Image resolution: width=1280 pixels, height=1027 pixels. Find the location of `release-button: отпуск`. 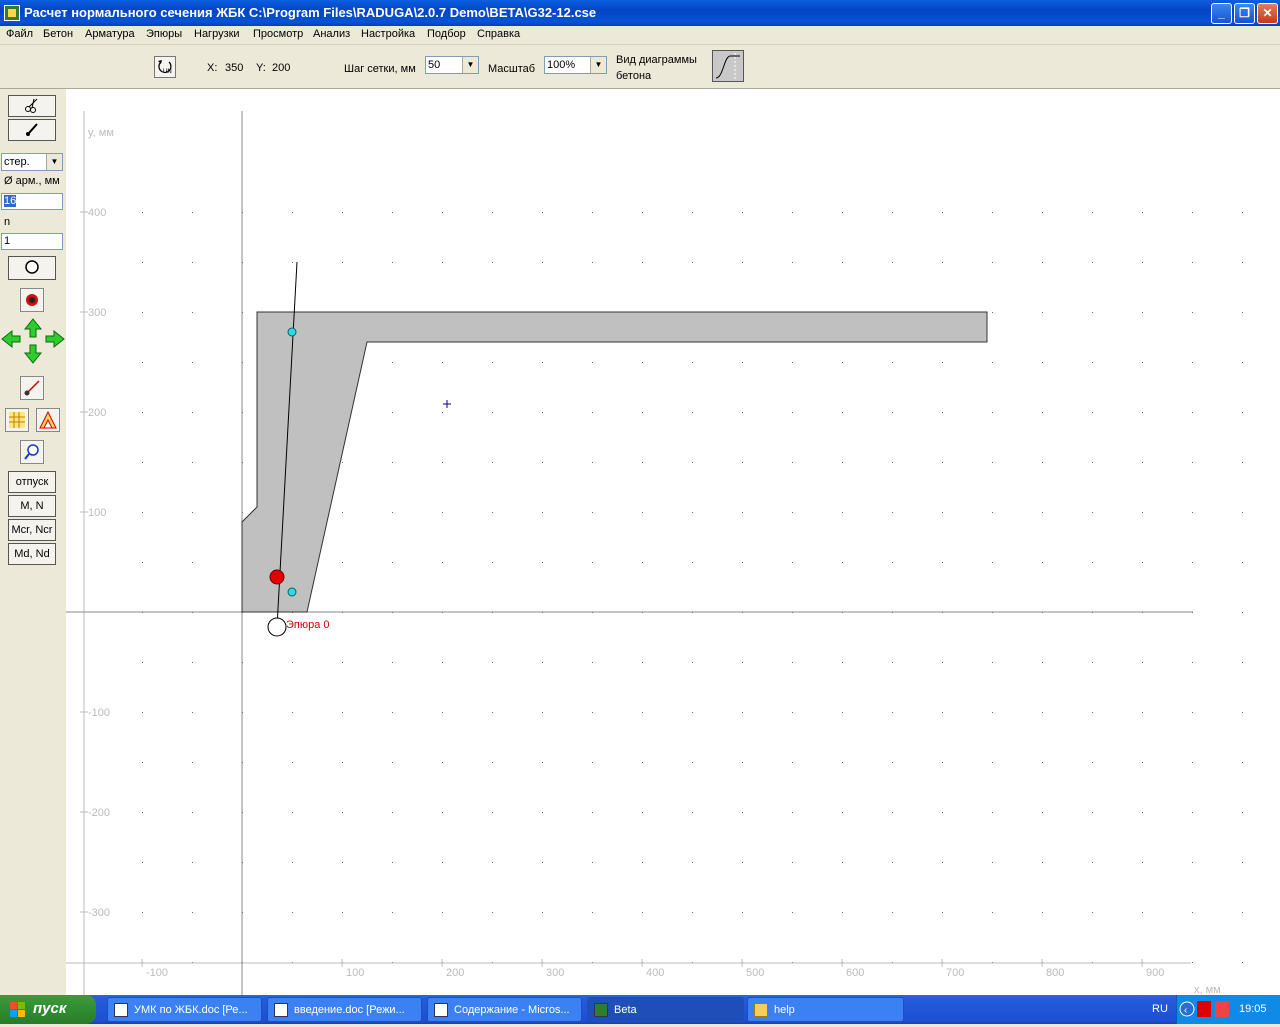

release-button: отпуск is located at coordinates (32, 482).